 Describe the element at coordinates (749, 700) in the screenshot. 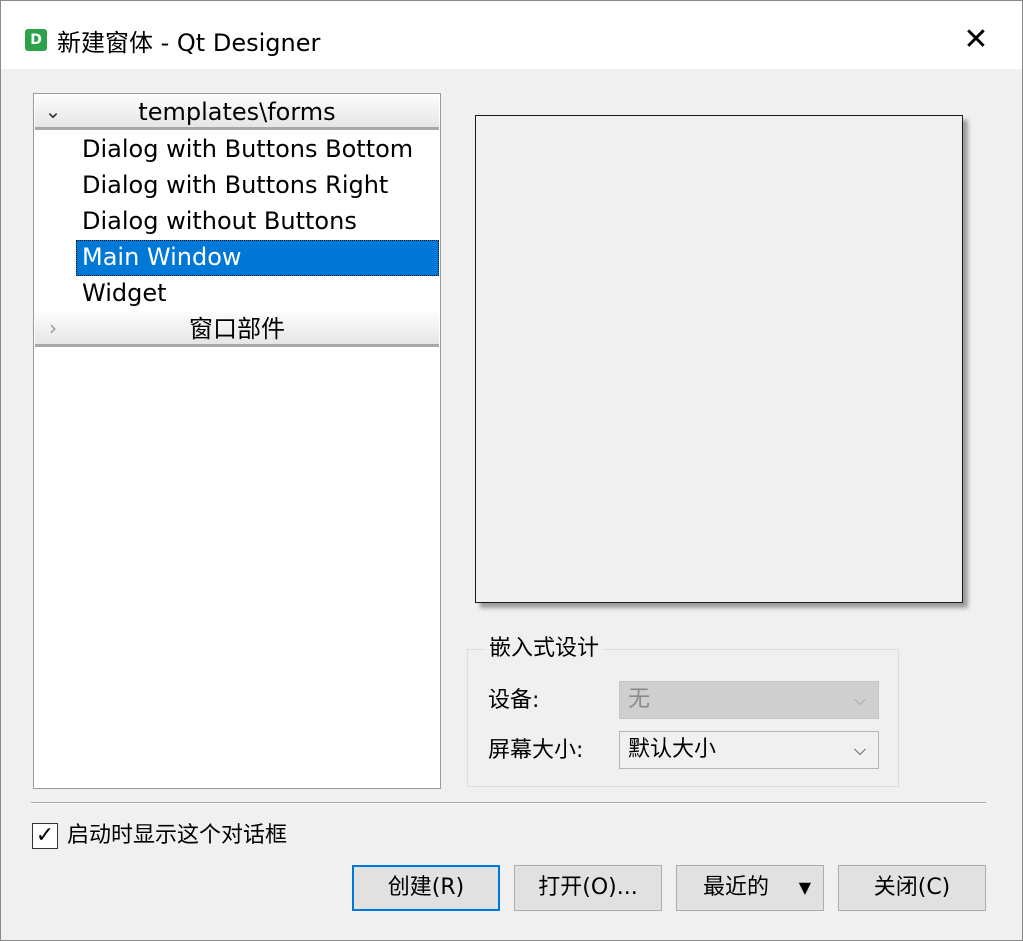

I see `device-combobox: 无 ⌵` at that location.